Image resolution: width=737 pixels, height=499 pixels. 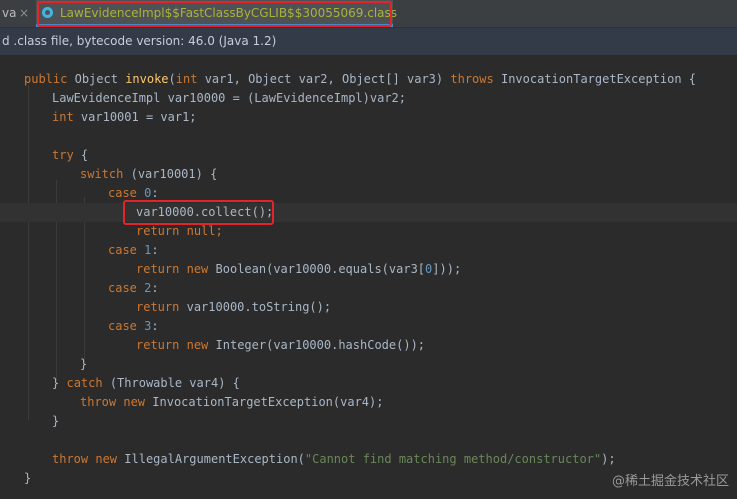 What do you see at coordinates (84, 383) in the screenshot?
I see `keyword-catch: catch` at bounding box center [84, 383].